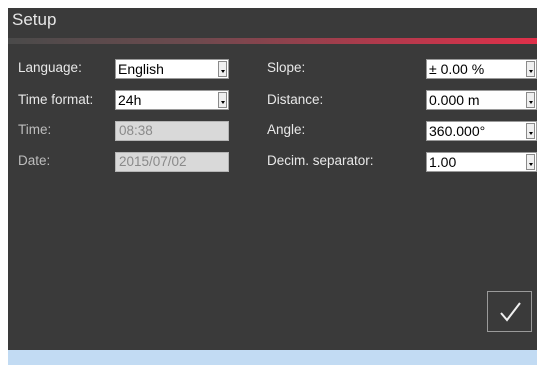 The width and height of the screenshot is (537, 365). Describe the element at coordinates (481, 162) in the screenshot. I see `decimal-separator-dropdown: 1.00` at that location.